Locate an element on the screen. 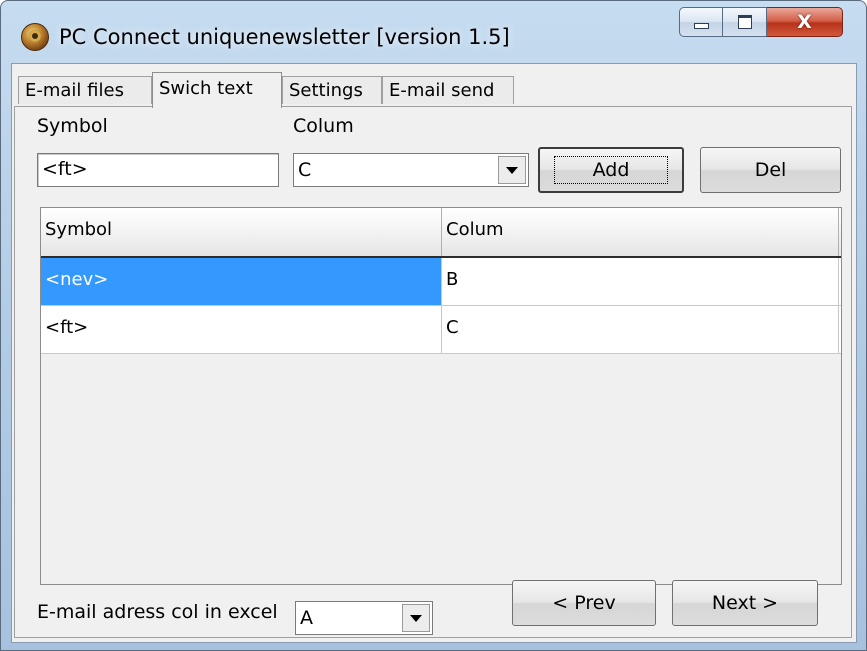  maximize-icon is located at coordinates (744, 22).